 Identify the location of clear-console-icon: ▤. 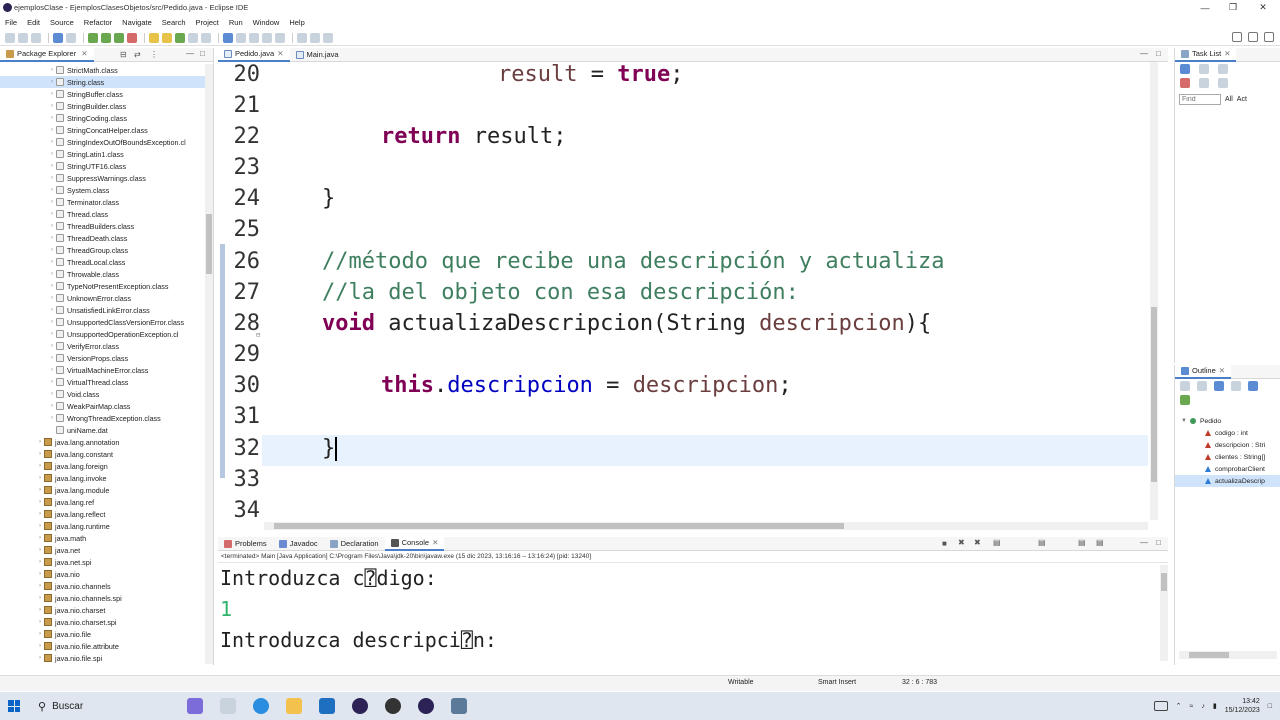
(997, 542).